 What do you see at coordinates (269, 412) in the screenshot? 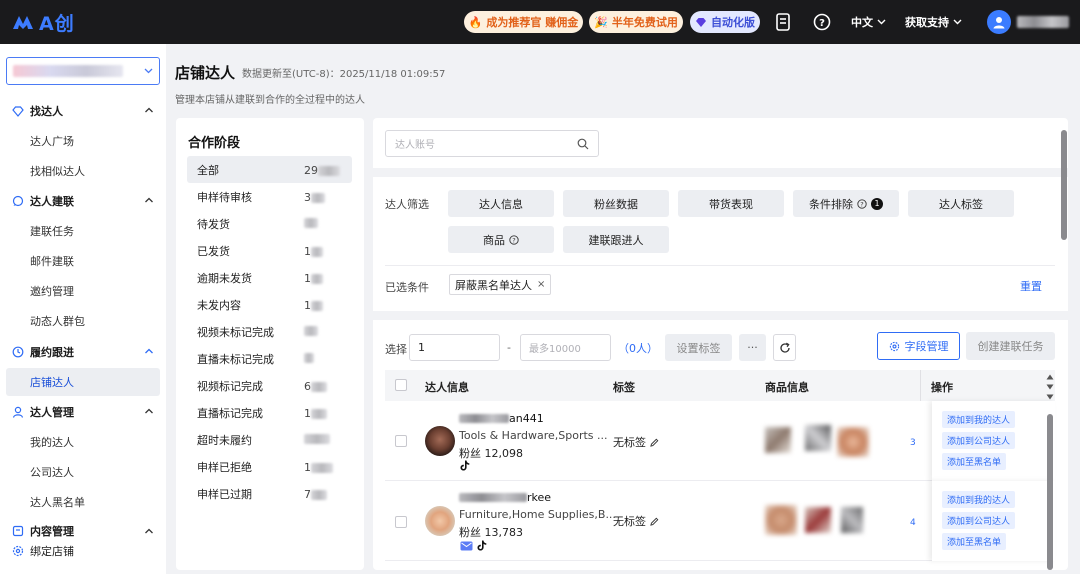
I see `stage-item: 直播标记完成 1` at bounding box center [269, 412].